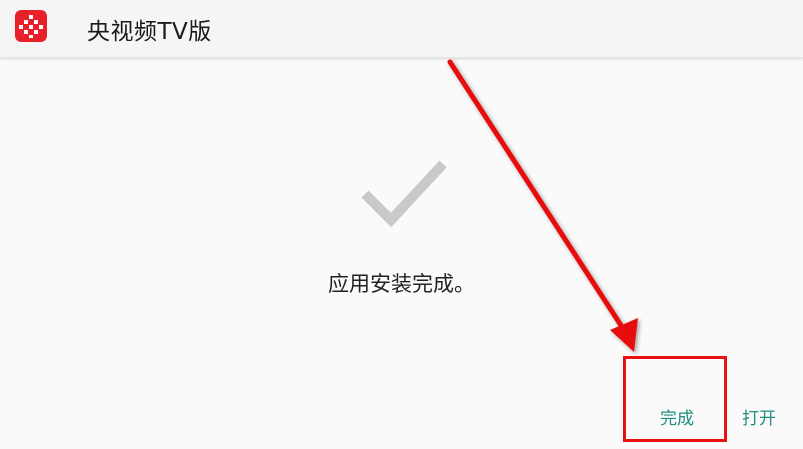  Describe the element at coordinates (401, 284) in the screenshot. I see `install-complete-message: 应用安装完成。` at that location.